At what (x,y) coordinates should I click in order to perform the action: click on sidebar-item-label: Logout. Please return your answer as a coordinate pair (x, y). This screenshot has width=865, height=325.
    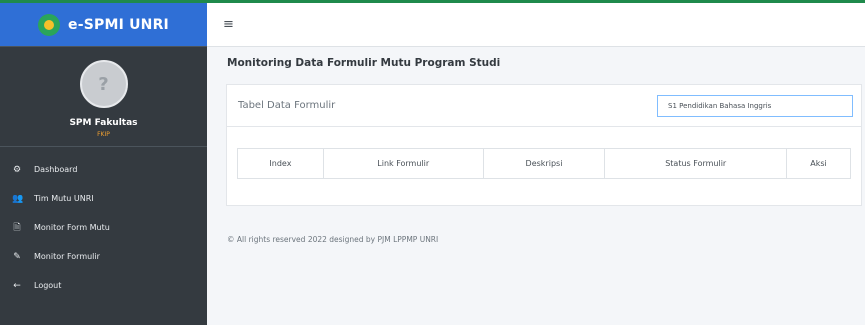
    Looking at the image, I should click on (48, 285).